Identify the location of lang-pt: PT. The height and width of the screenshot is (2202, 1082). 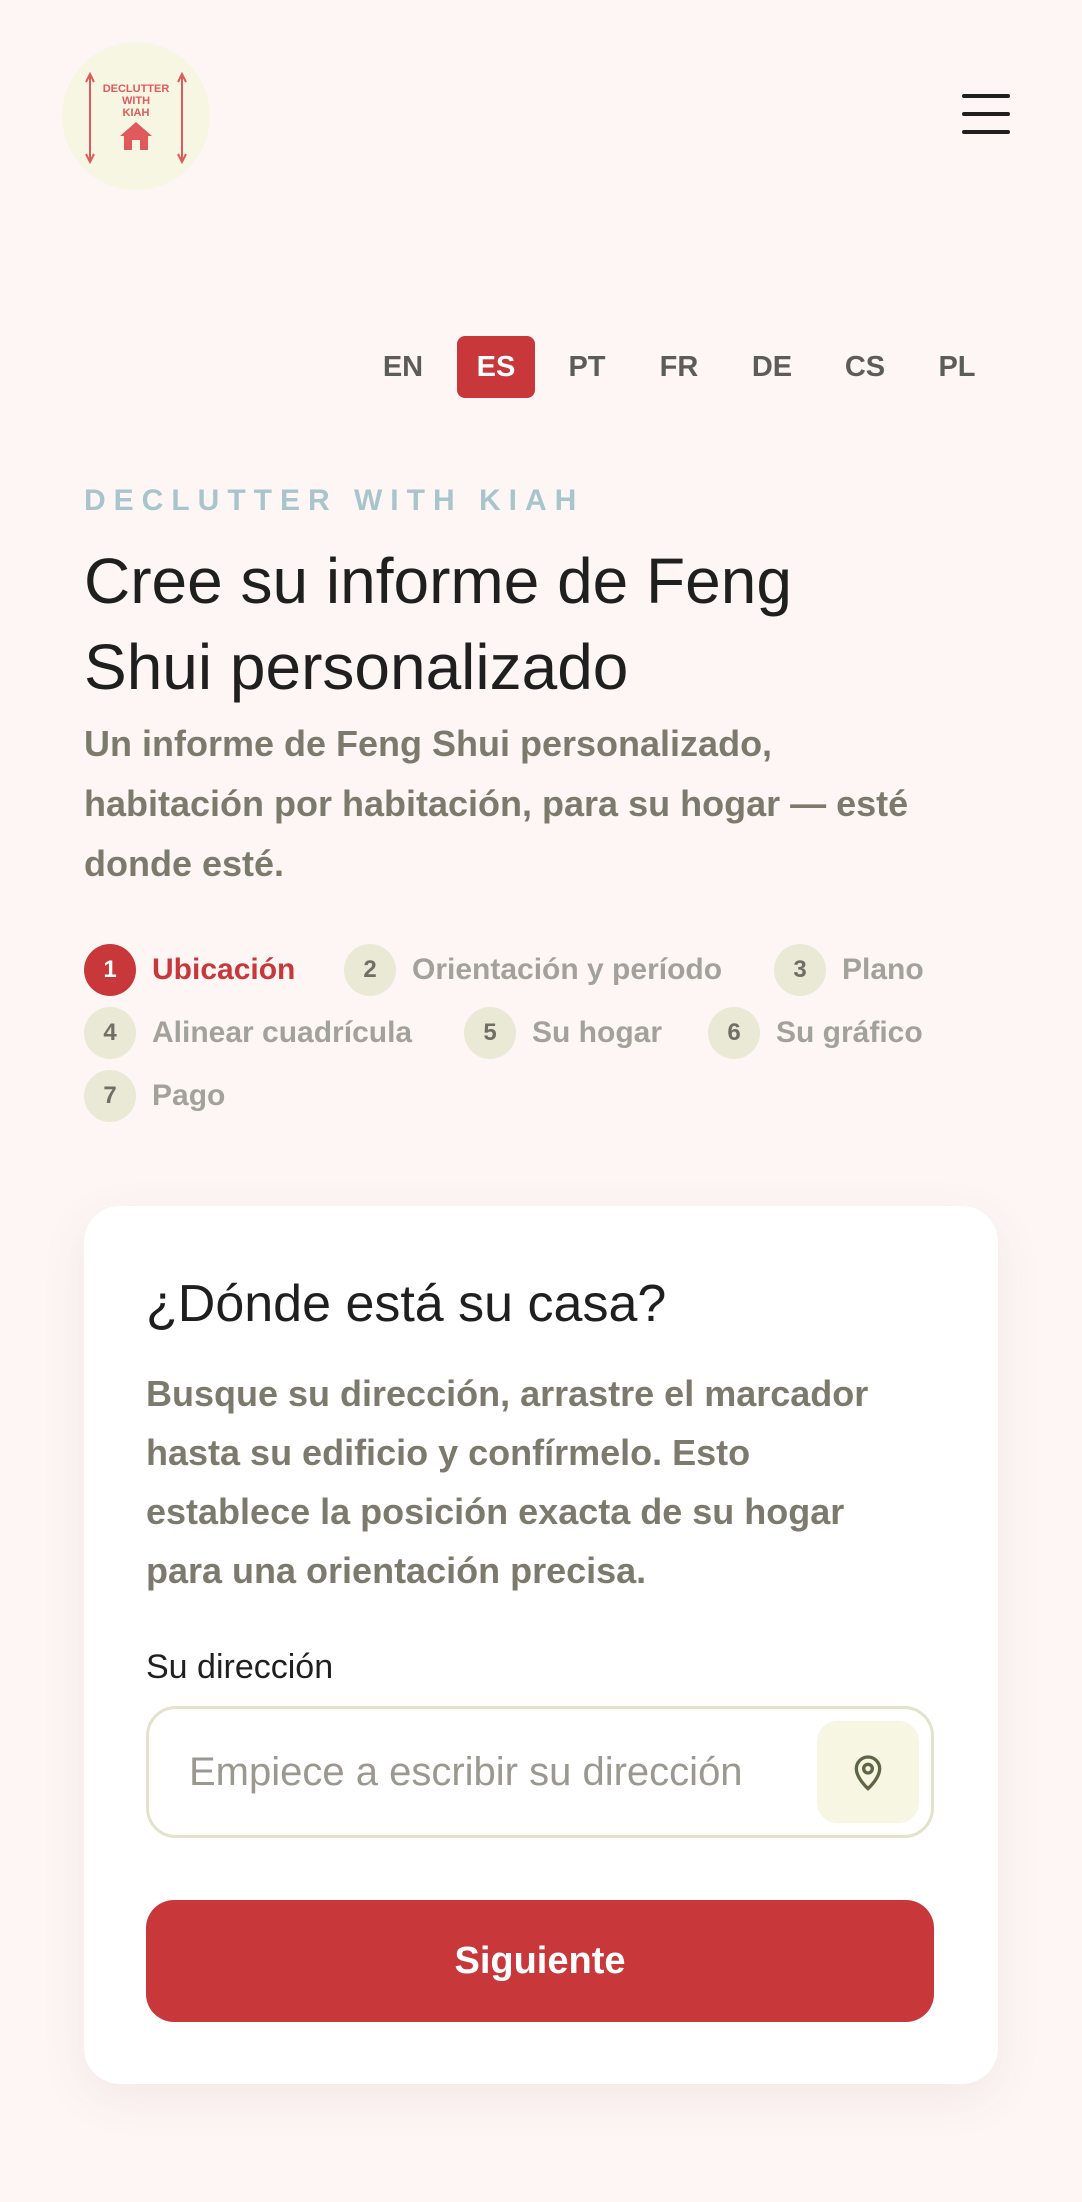
(587, 367).